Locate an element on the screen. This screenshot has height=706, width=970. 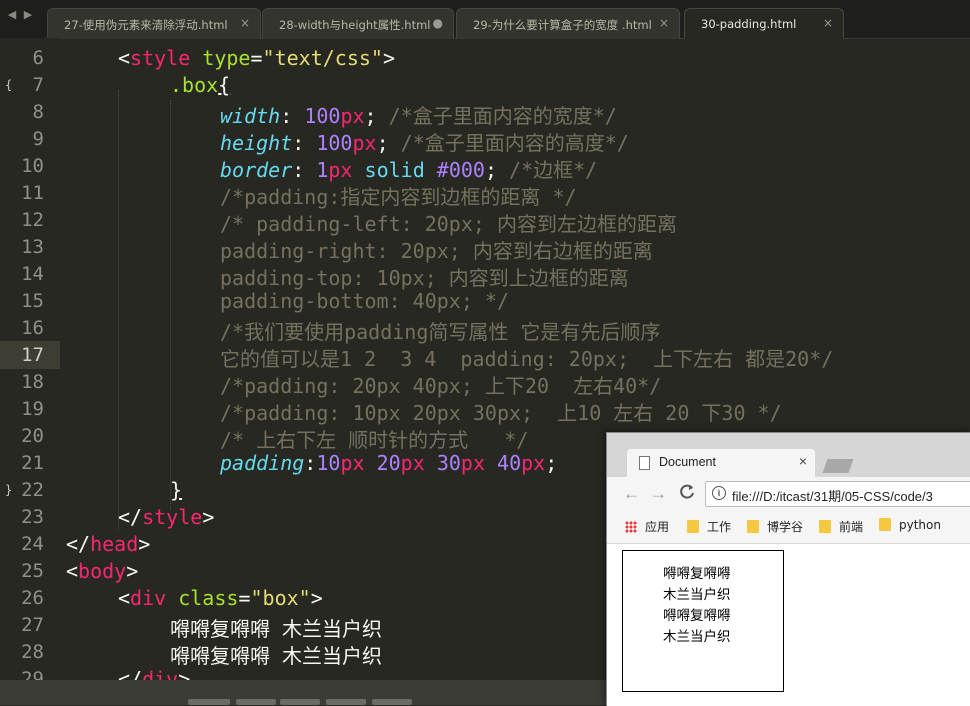
line-number: 20 is located at coordinates (32, 436).